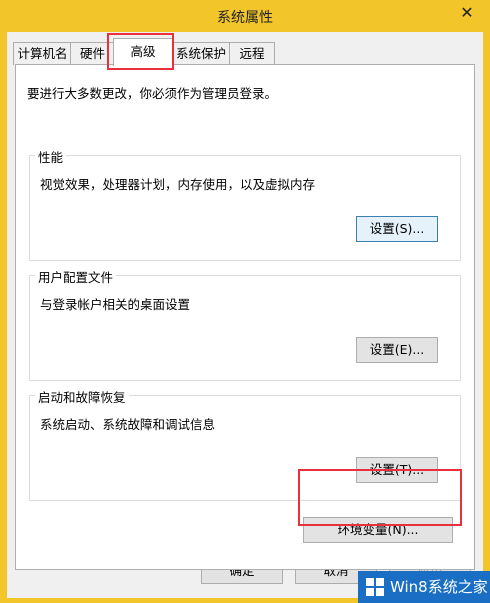 Image resolution: width=490 pixels, height=603 pixels. I want to click on window-title: 系统属性, so click(245, 18).